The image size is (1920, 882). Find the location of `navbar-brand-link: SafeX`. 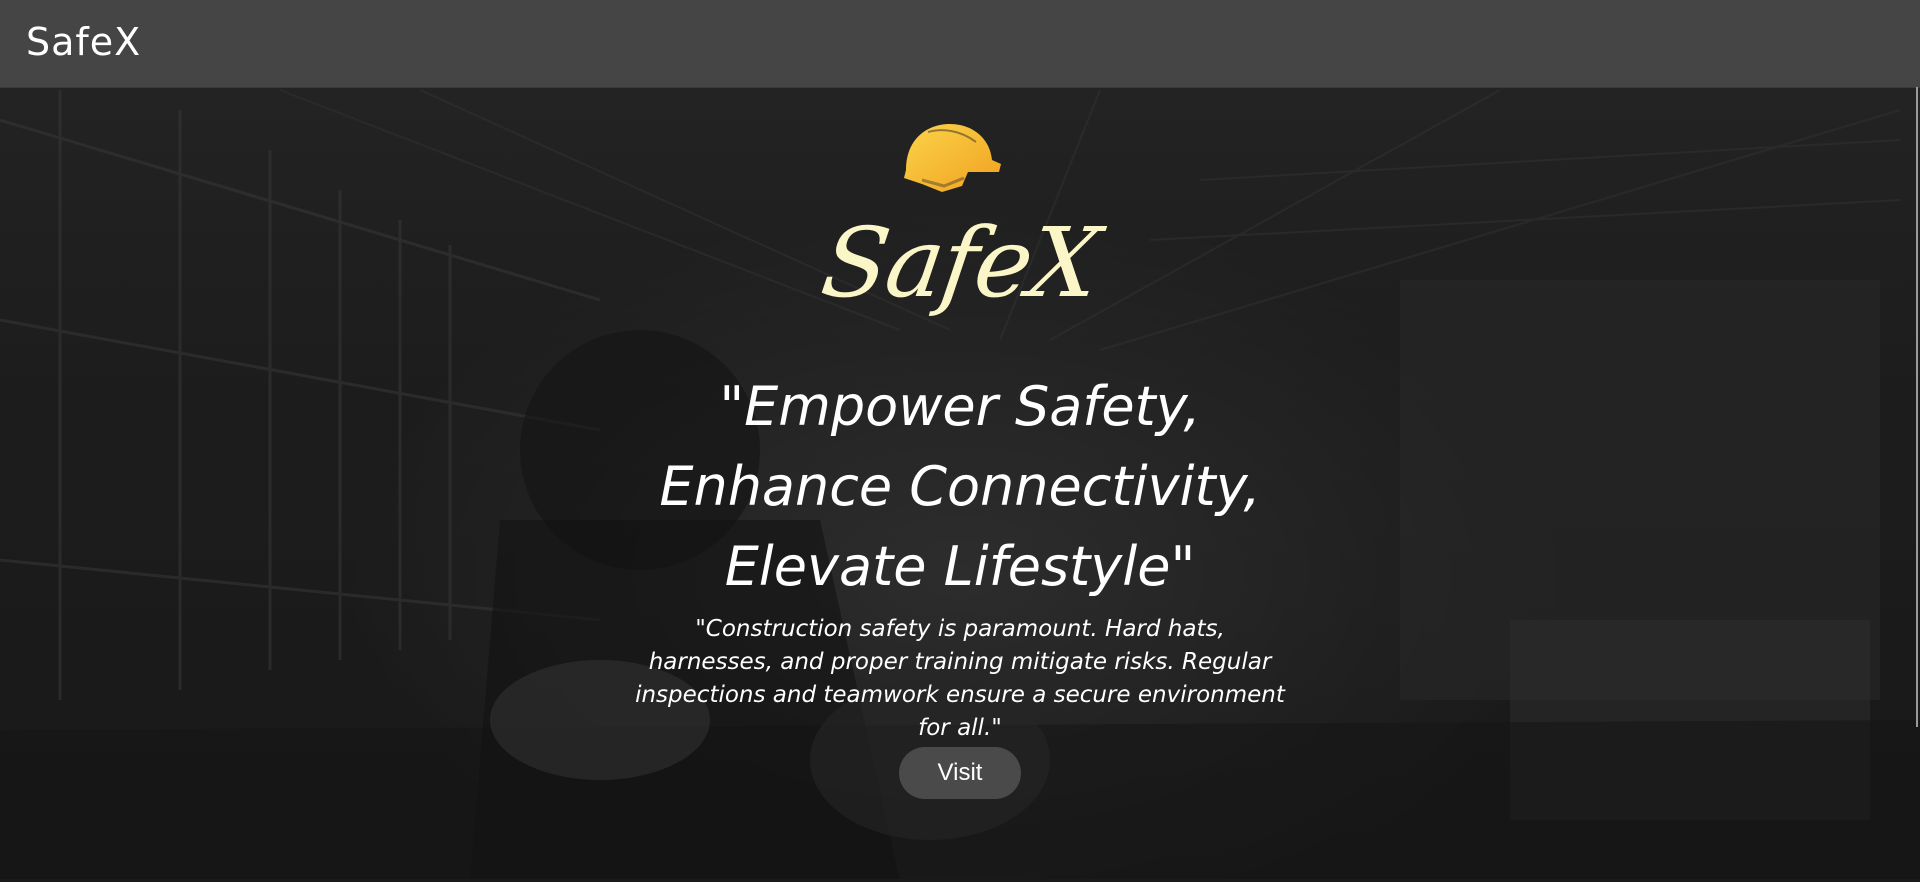

navbar-brand-link: SafeX is located at coordinates (83, 42).